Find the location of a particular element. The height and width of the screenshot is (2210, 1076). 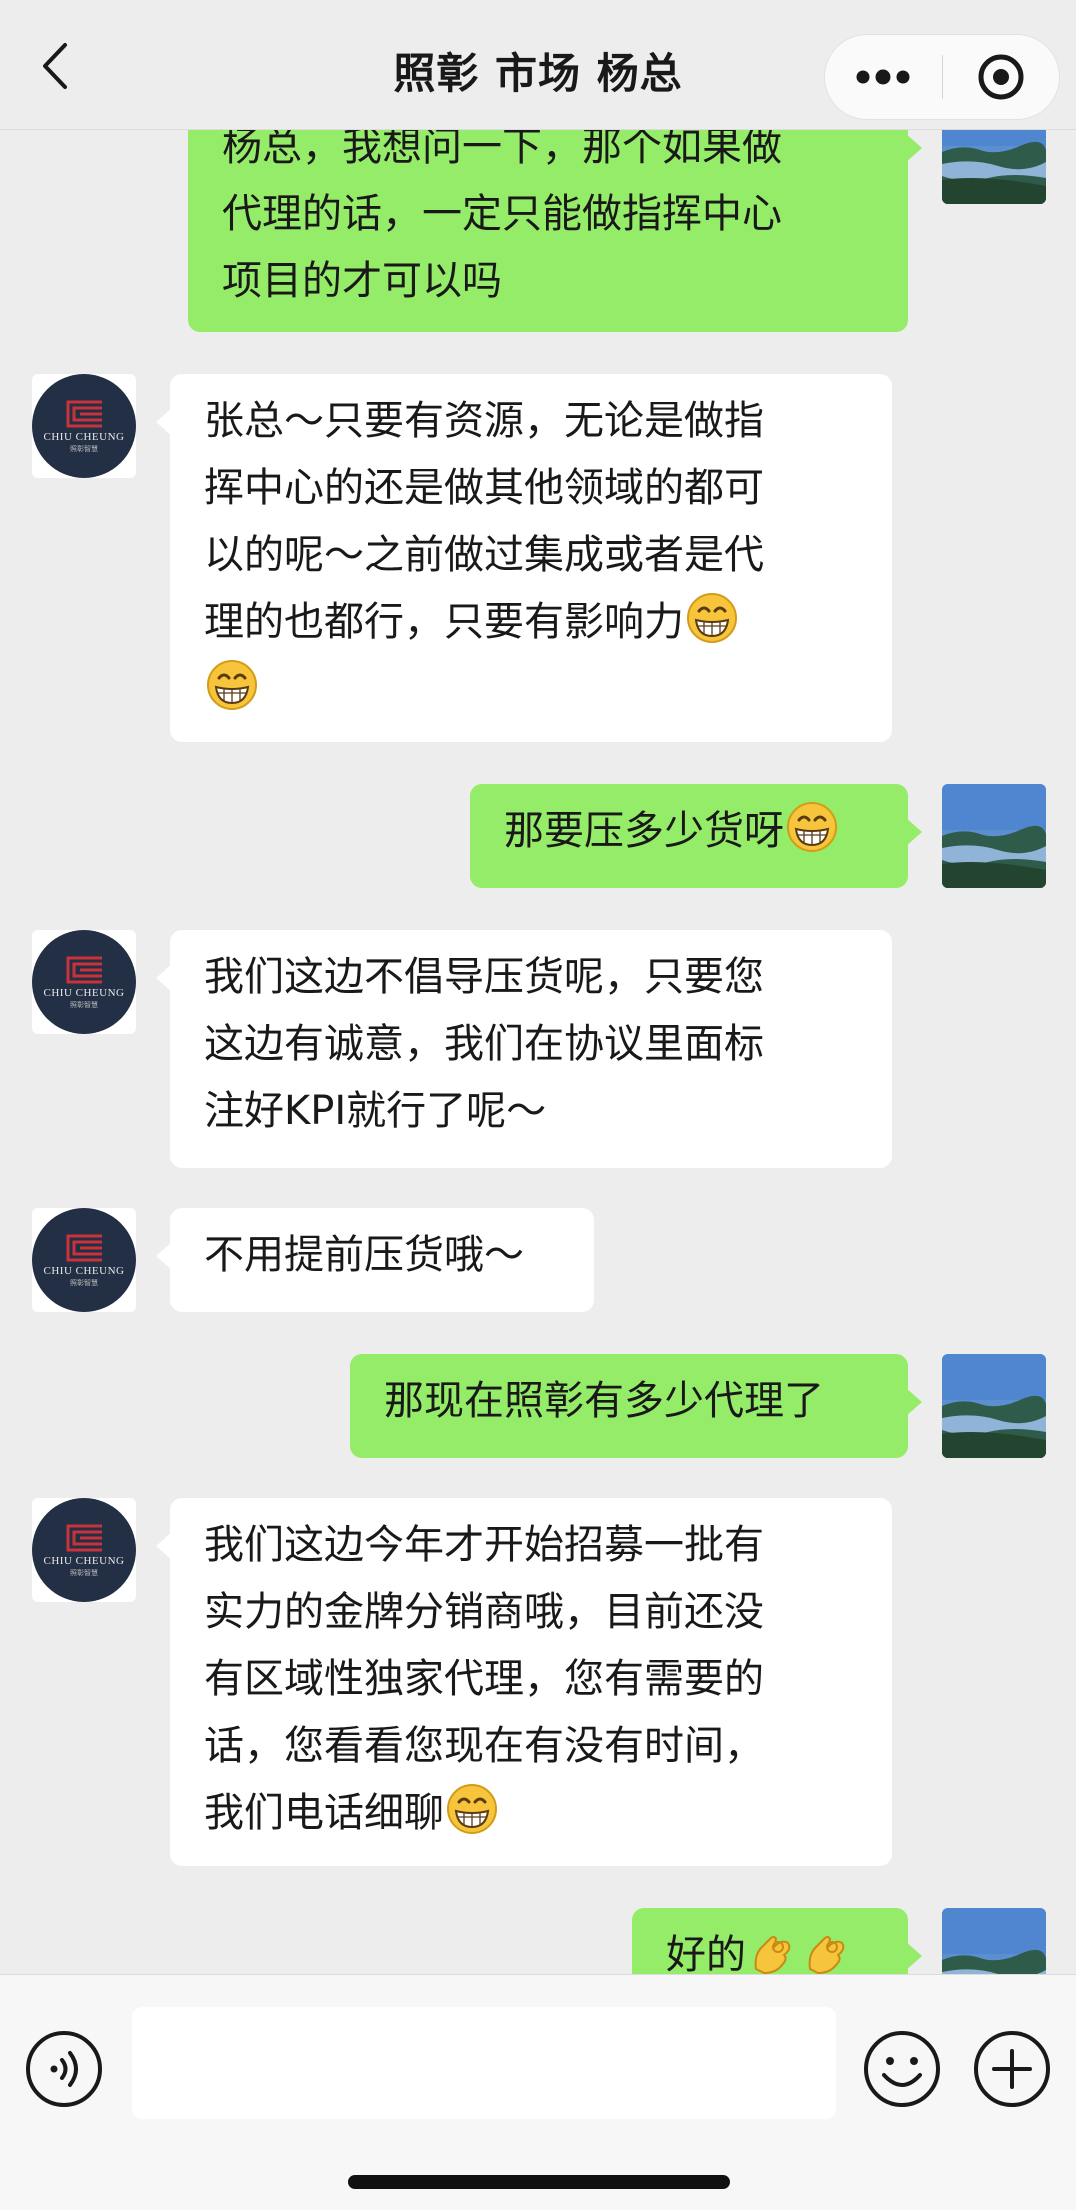

mini-program-capsule is located at coordinates (942, 77).